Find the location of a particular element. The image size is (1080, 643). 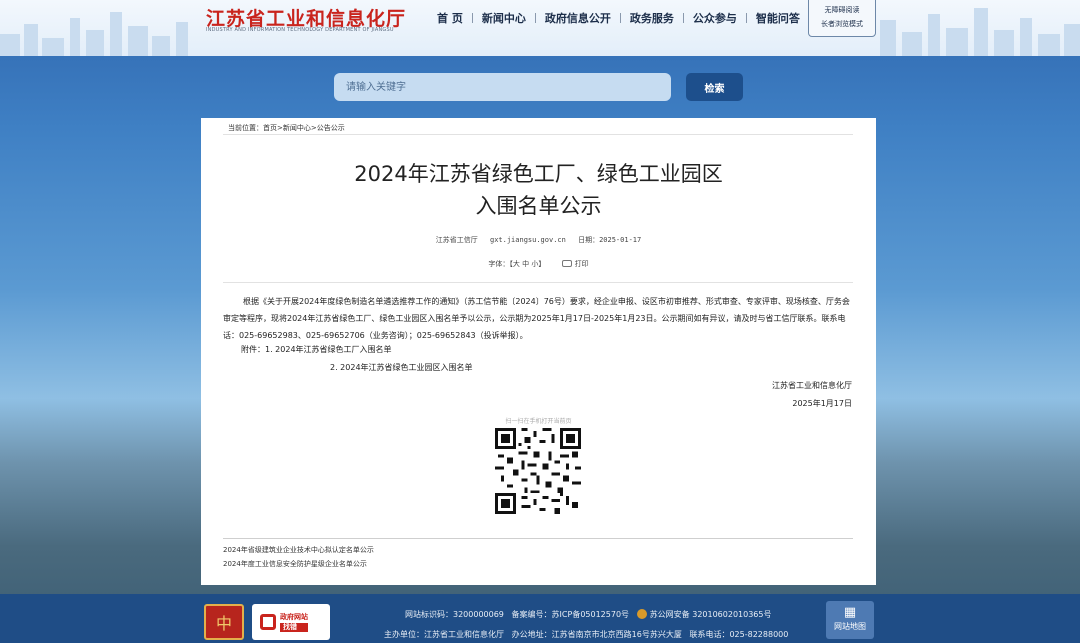

qr-code is located at coordinates (538, 471).